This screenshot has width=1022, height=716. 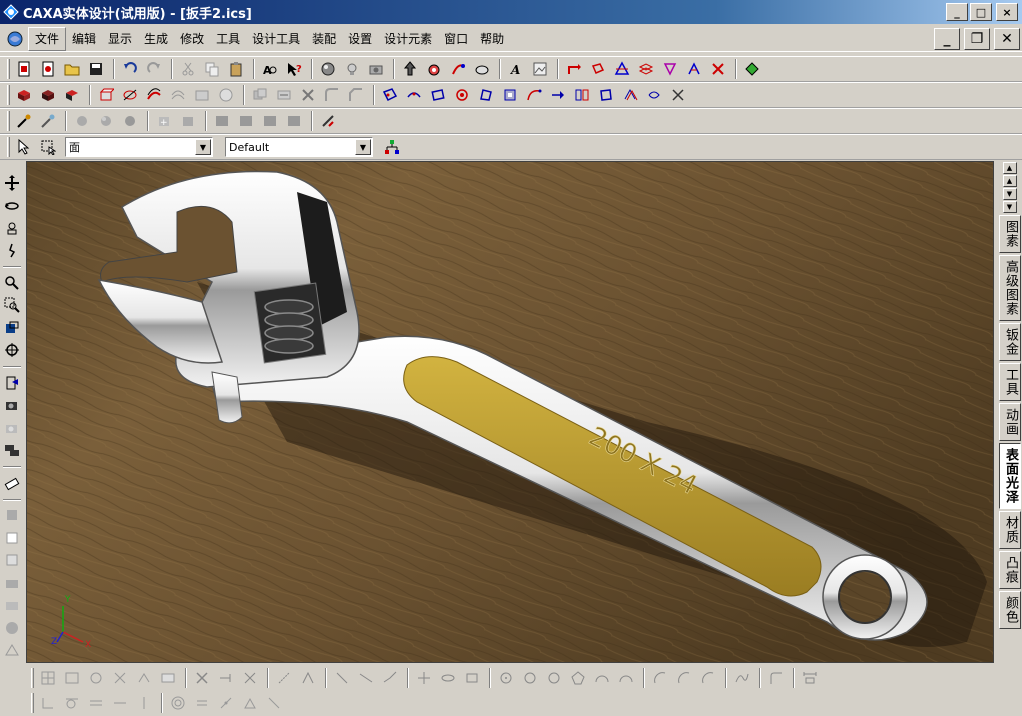 I want to click on picture-icon, so click(x=540, y=69).